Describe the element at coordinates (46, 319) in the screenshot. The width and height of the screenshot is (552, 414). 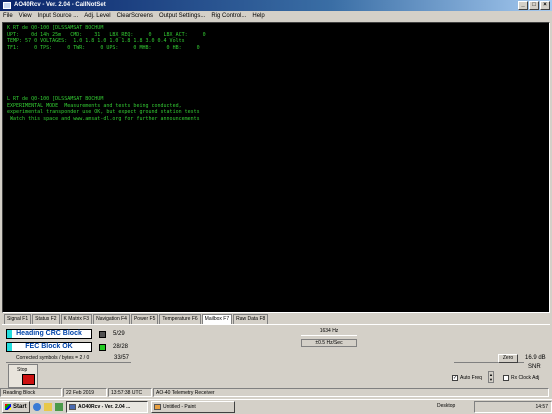
I see `tab-status: Status F2` at that location.